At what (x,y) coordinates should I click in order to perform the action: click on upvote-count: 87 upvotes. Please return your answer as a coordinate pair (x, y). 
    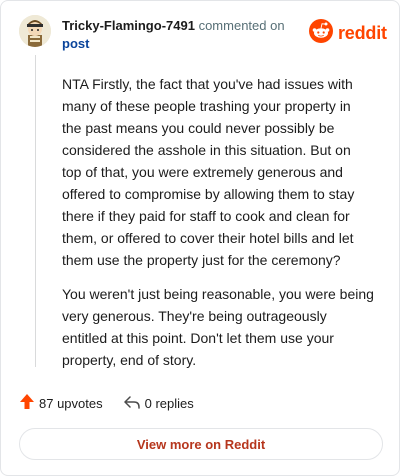
    Looking at the image, I should click on (71, 403).